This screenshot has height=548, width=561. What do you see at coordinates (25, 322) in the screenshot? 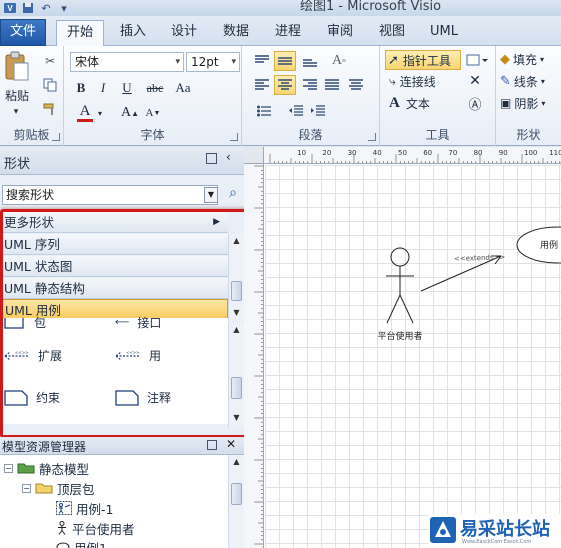
I see `shape-package: 包` at bounding box center [25, 322].